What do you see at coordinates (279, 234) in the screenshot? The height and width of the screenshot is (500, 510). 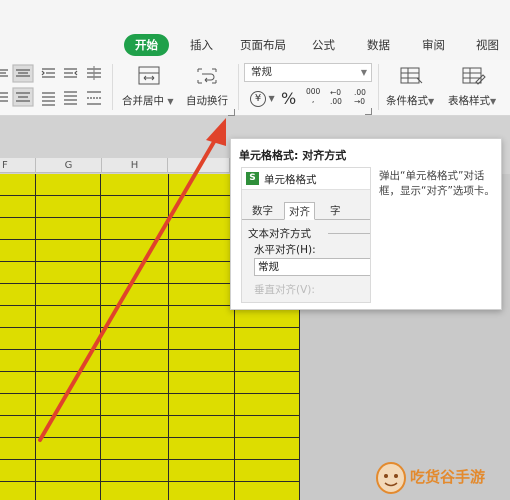 I see `text-alignment-section: 文本对齐方式` at bounding box center [279, 234].